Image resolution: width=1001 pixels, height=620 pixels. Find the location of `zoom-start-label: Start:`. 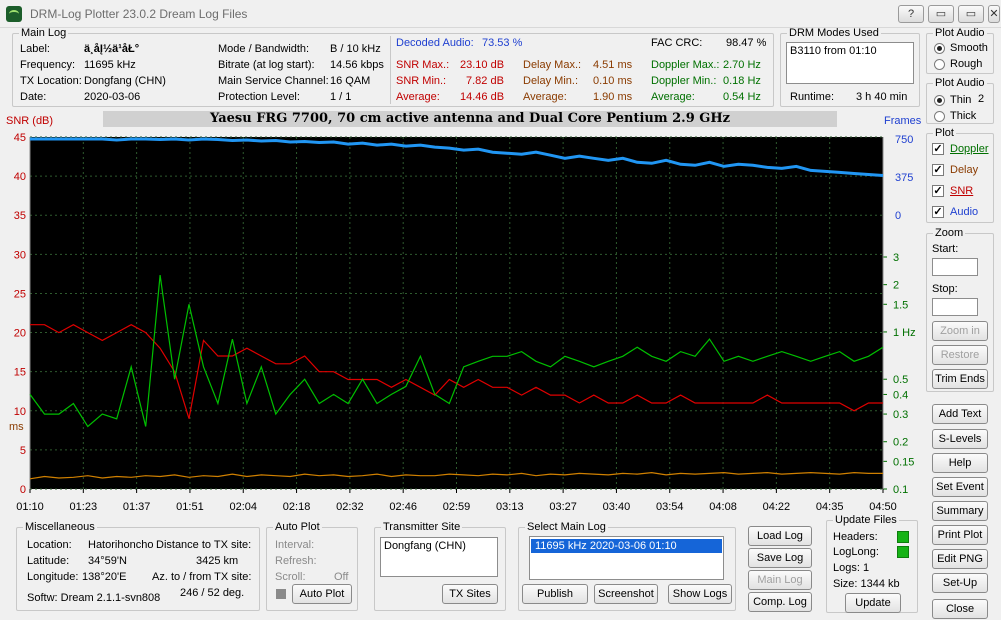

zoom-start-label: Start: is located at coordinates (945, 249).